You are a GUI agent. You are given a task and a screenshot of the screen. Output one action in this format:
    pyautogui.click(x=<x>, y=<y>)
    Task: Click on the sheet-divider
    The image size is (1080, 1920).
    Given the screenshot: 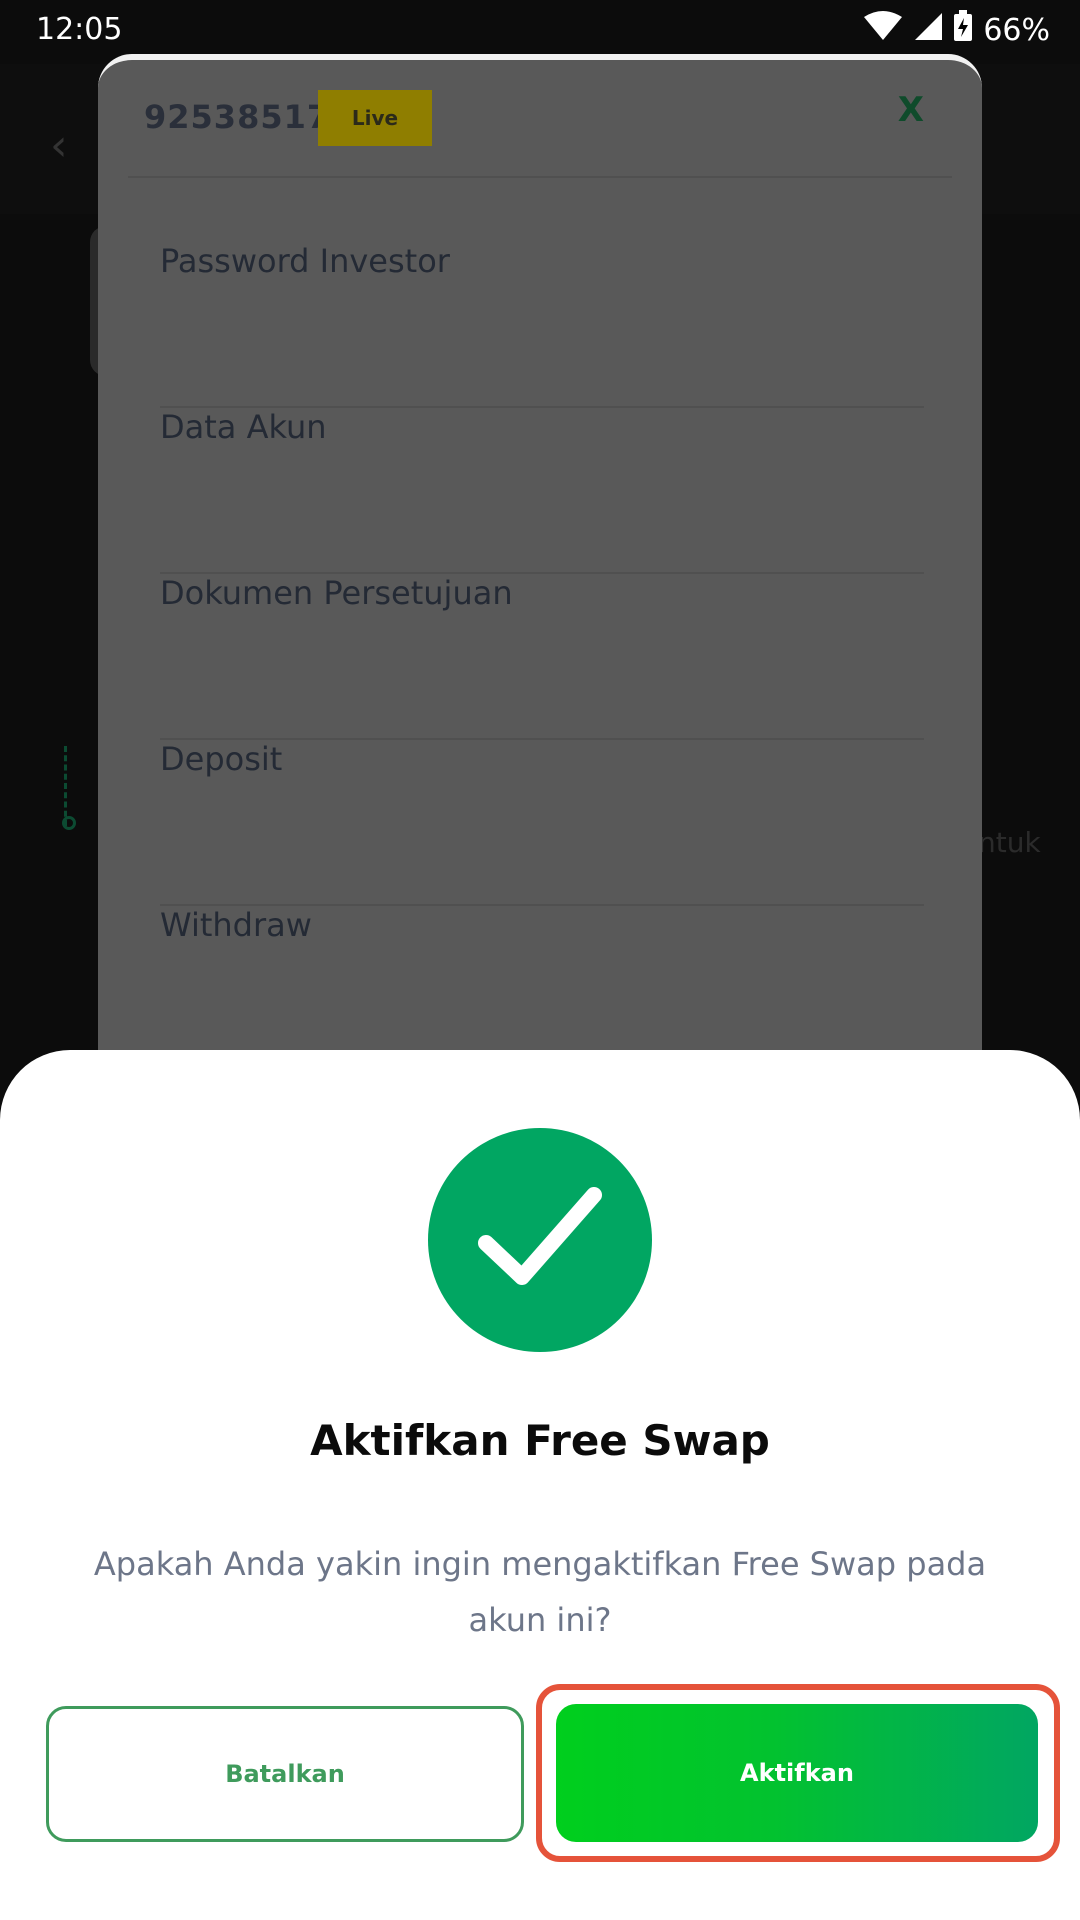 What is the action you would take?
    pyautogui.click(x=540, y=177)
    